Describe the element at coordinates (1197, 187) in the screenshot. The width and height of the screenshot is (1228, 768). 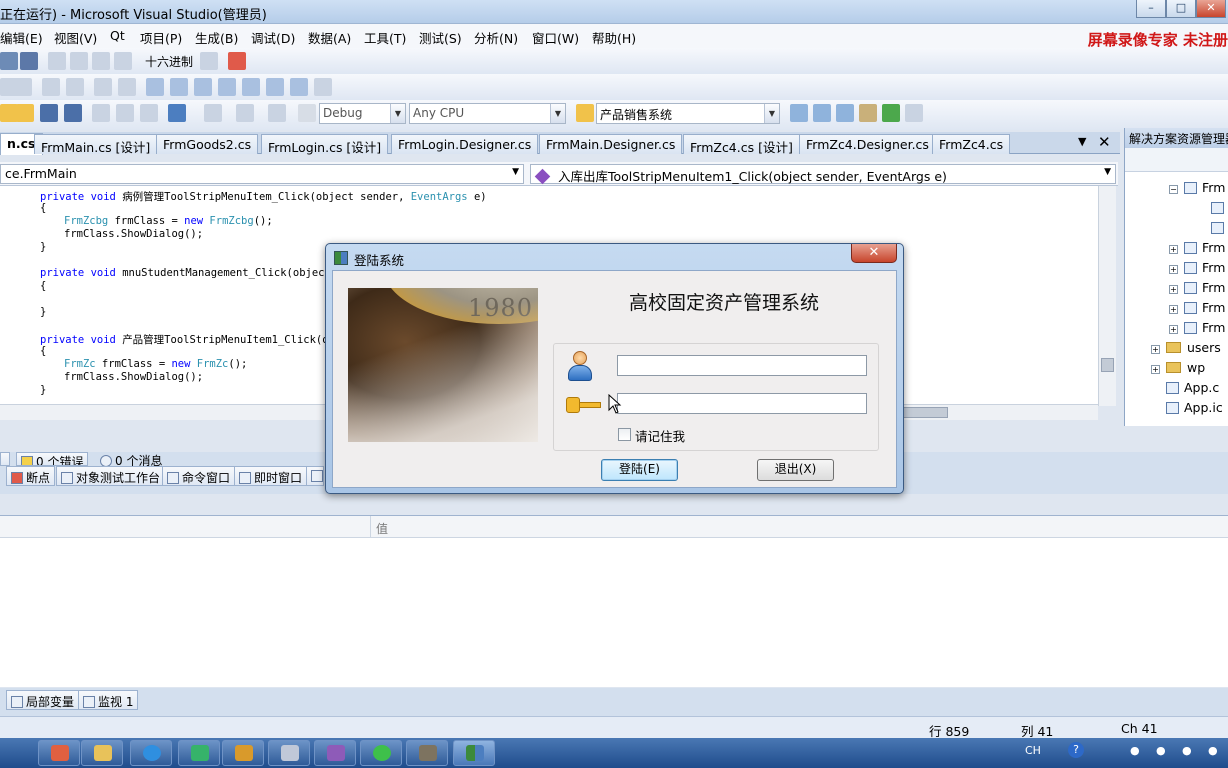
I see `tree-item: − Frm` at that location.